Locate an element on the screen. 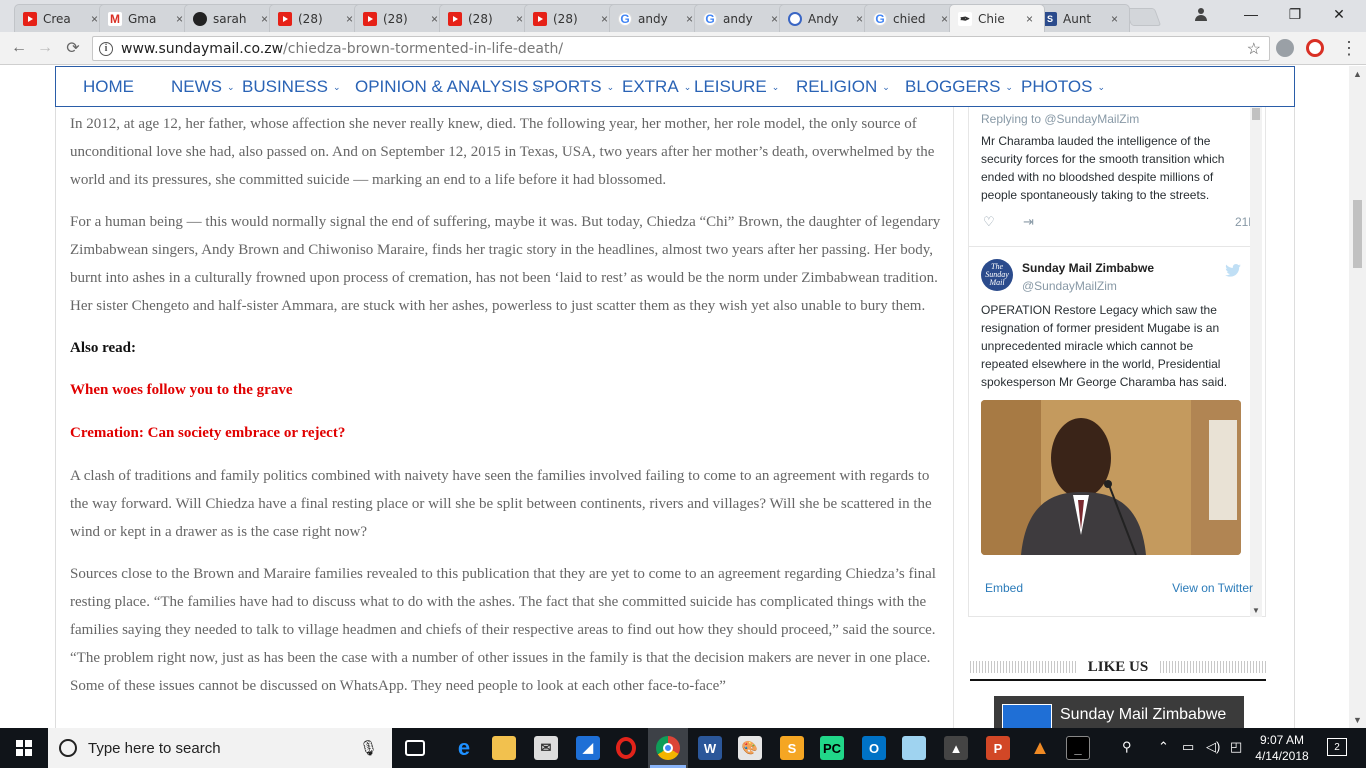 The image size is (1366, 768). action-center-icon: 2 is located at coordinates (1337, 747).